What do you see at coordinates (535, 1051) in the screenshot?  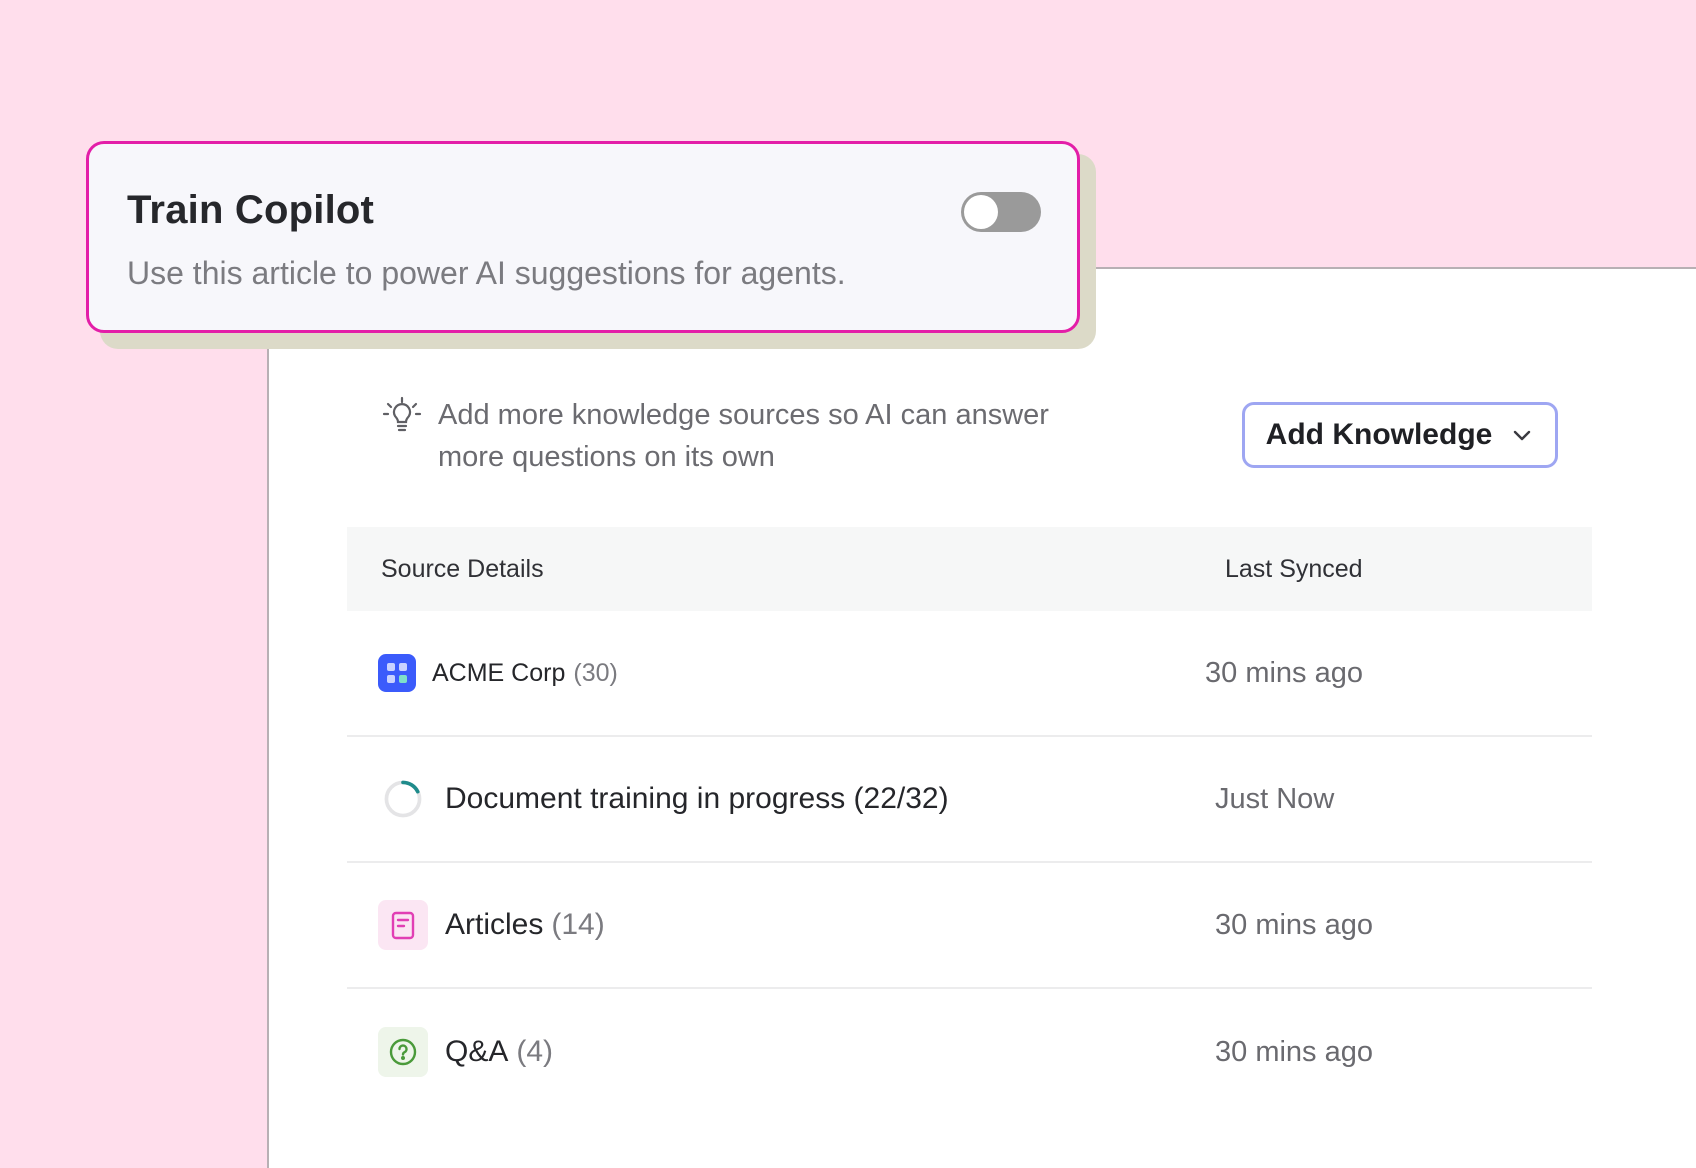 I see `source-count: (4)` at bounding box center [535, 1051].